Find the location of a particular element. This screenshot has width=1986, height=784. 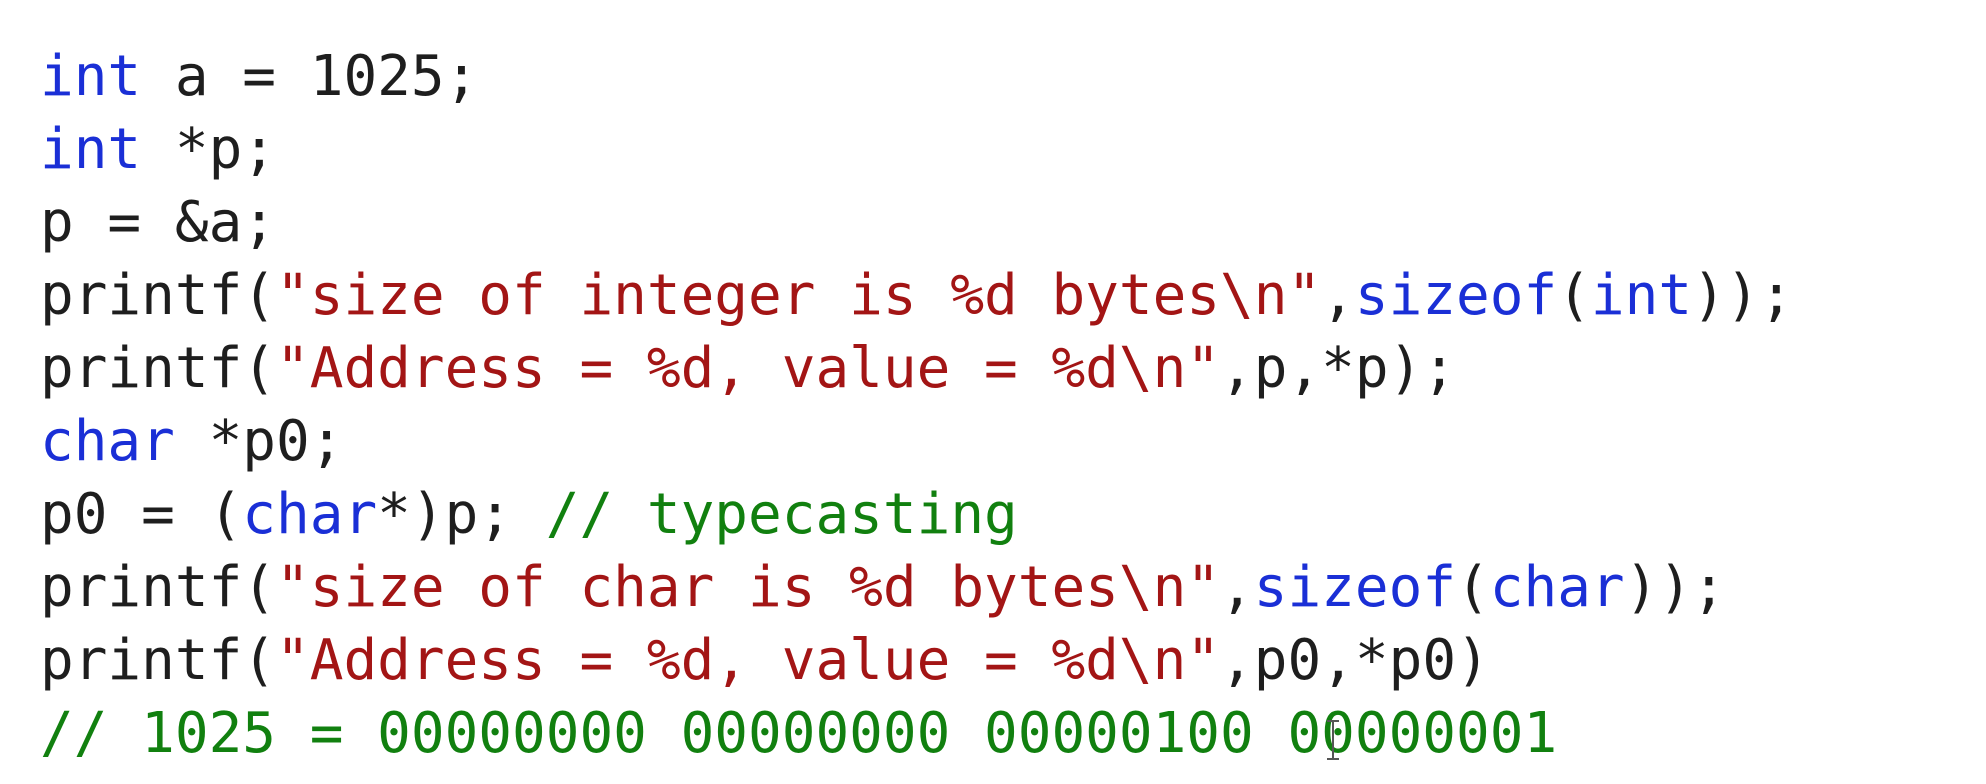

code-token: p = &a; is located at coordinates (158, 222).